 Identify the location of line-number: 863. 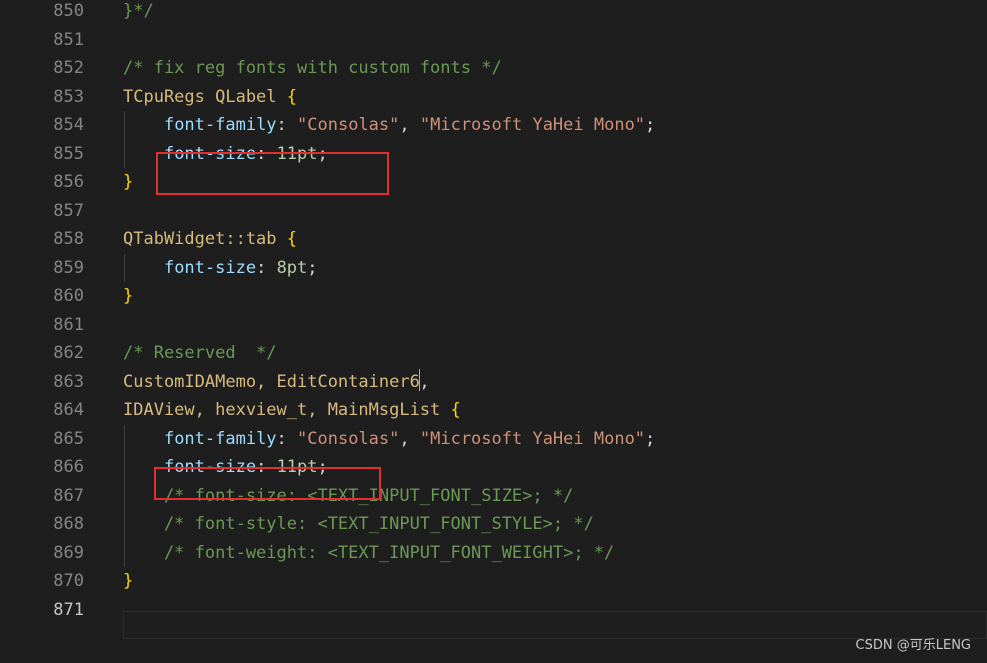
(68, 381).